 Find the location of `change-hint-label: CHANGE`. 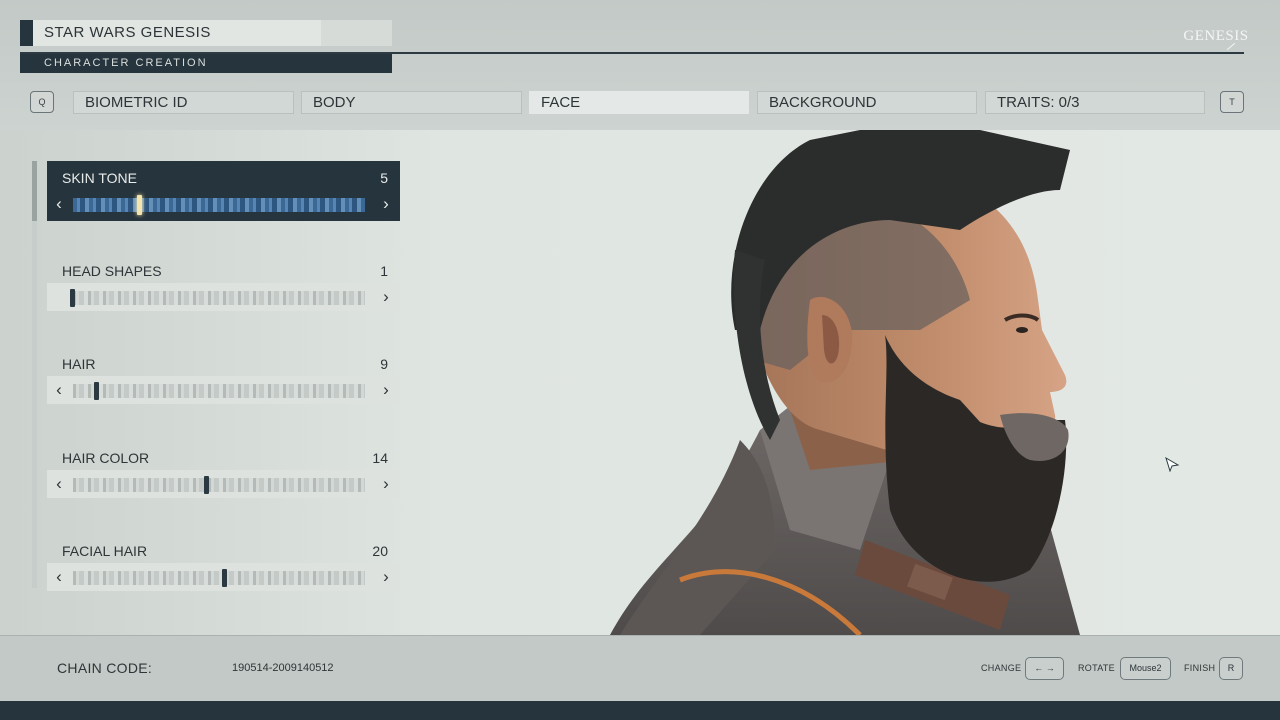

change-hint-label: CHANGE is located at coordinates (1001, 668).